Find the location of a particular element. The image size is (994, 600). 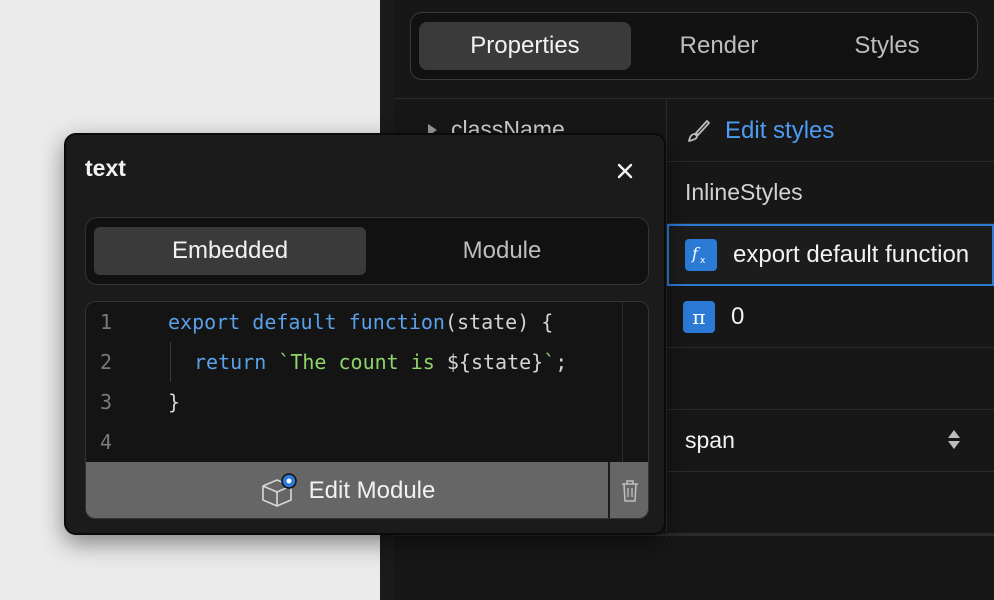

code-text: export default function(state) { is located at coordinates (360, 322).